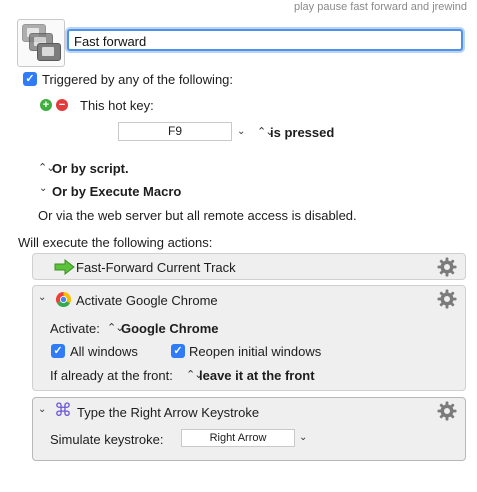  Describe the element at coordinates (46, 105) in the screenshot. I see `add-trigger-button: +` at that location.